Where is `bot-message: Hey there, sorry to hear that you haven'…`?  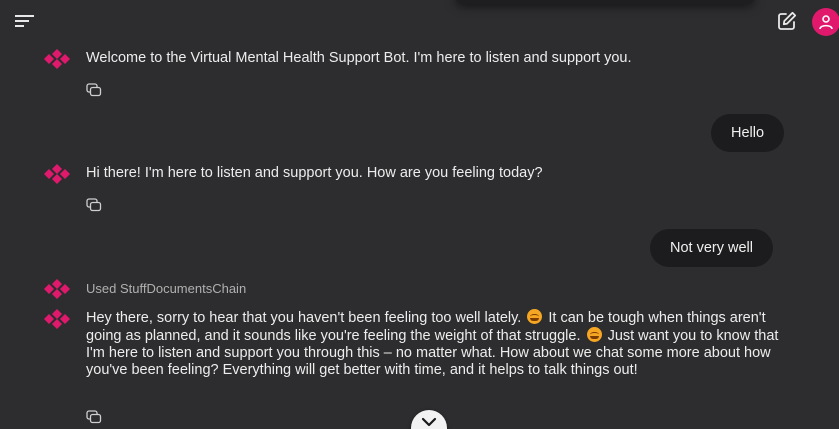 bot-message: Hey there, sorry to hear that you haven'… is located at coordinates (441, 344).